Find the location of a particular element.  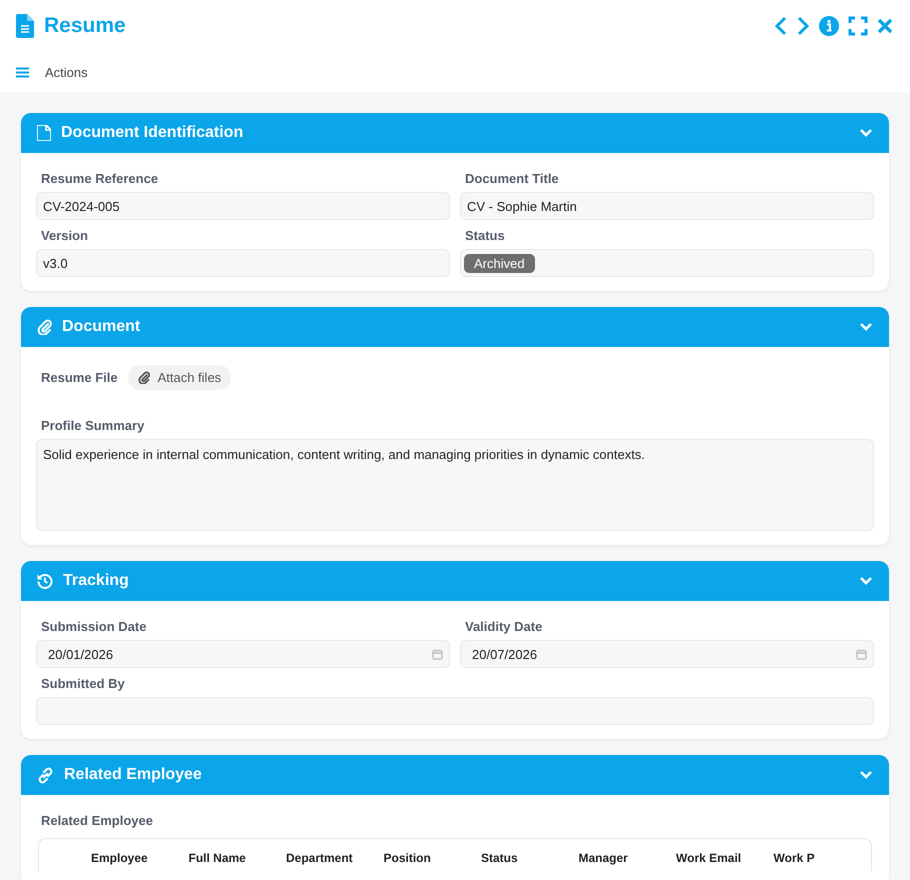

close-icon is located at coordinates (885, 26).